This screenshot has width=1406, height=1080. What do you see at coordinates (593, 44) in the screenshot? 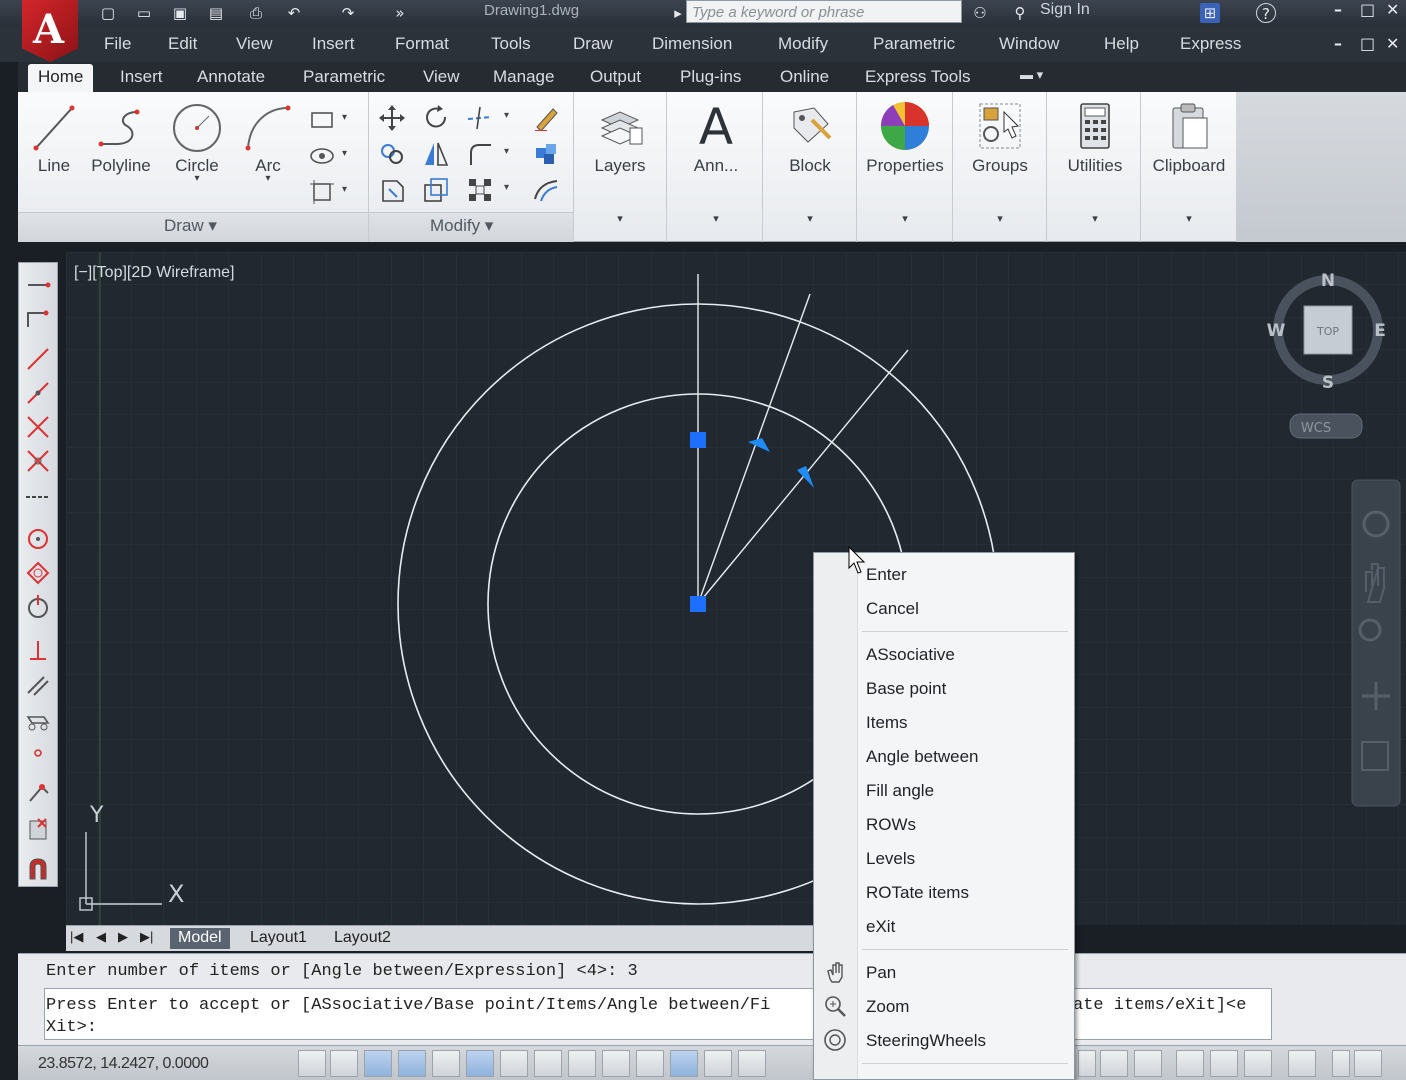
I see `menu-draw: Draw` at bounding box center [593, 44].